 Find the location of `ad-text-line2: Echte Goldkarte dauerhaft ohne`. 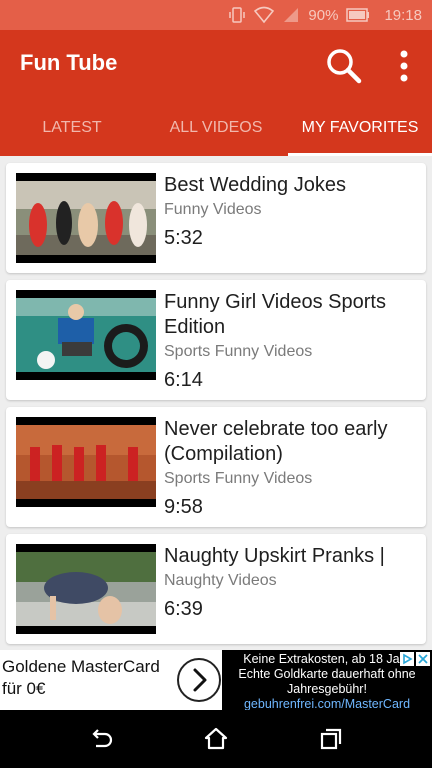

ad-text-line2: Echte Goldkarte dauerhaft ohne is located at coordinates (327, 674).